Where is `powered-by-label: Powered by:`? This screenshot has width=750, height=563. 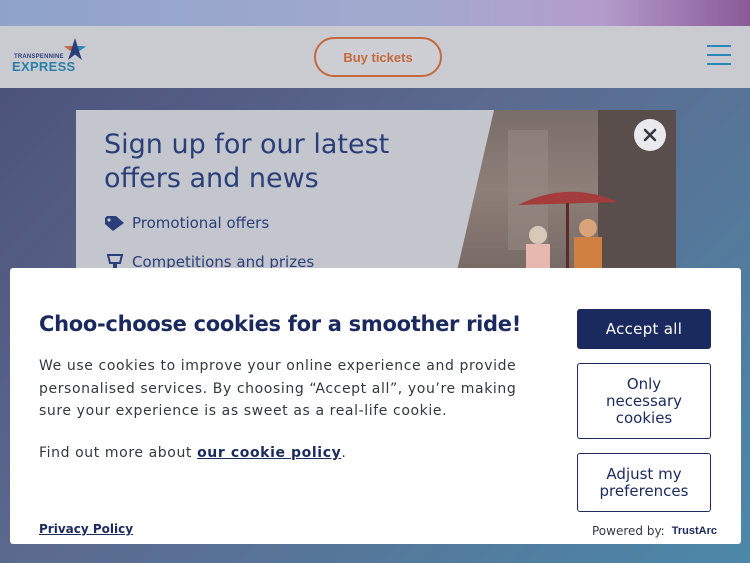 powered-by-label: Powered by: is located at coordinates (628, 531).